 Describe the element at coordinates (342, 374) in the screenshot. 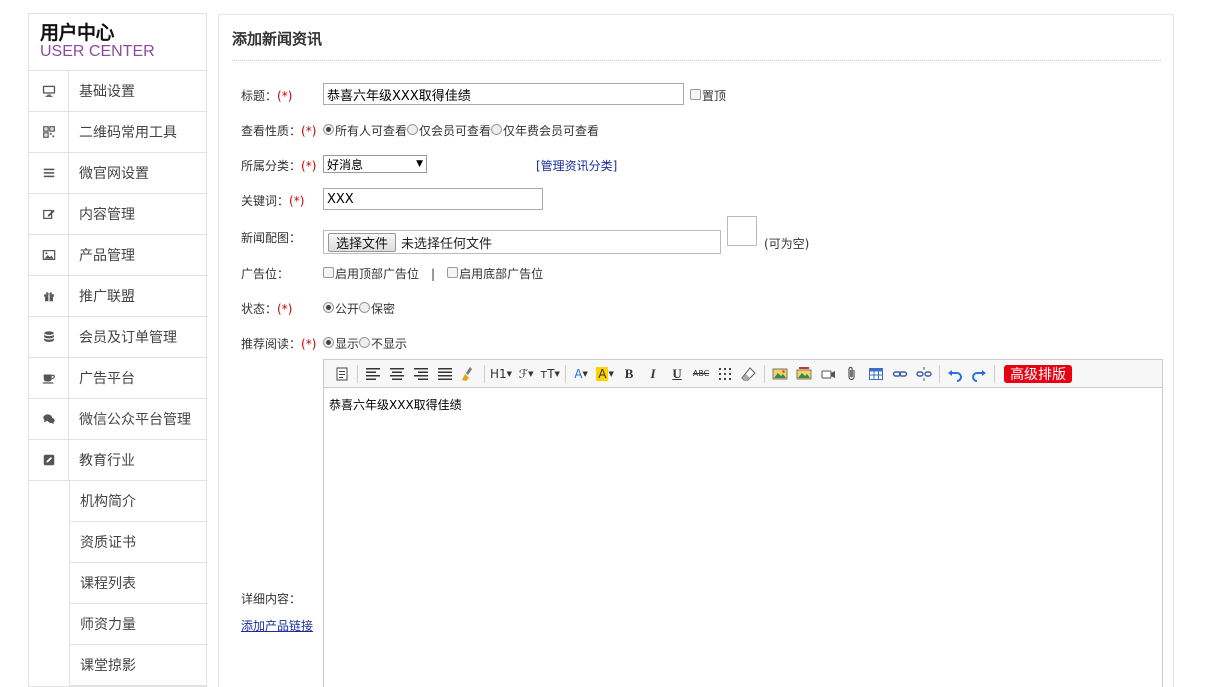

I see `source-code-icon` at that location.